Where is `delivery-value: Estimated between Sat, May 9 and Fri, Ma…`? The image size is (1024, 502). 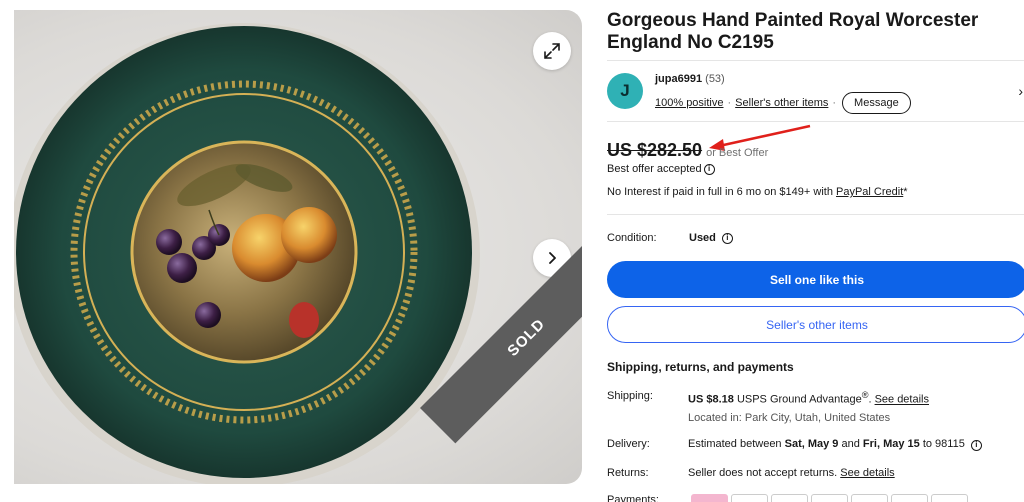 delivery-value: Estimated between Sat, May 9 and Fri, Ma… is located at coordinates (835, 444).